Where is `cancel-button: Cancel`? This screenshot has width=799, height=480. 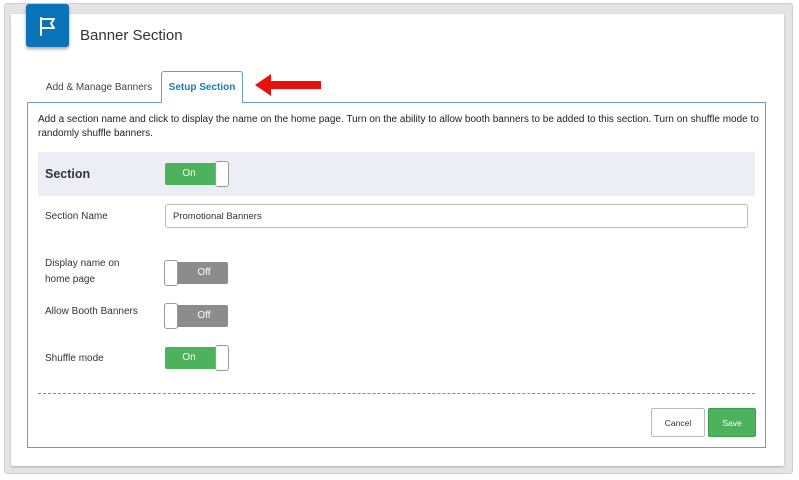 cancel-button: Cancel is located at coordinates (678, 422).